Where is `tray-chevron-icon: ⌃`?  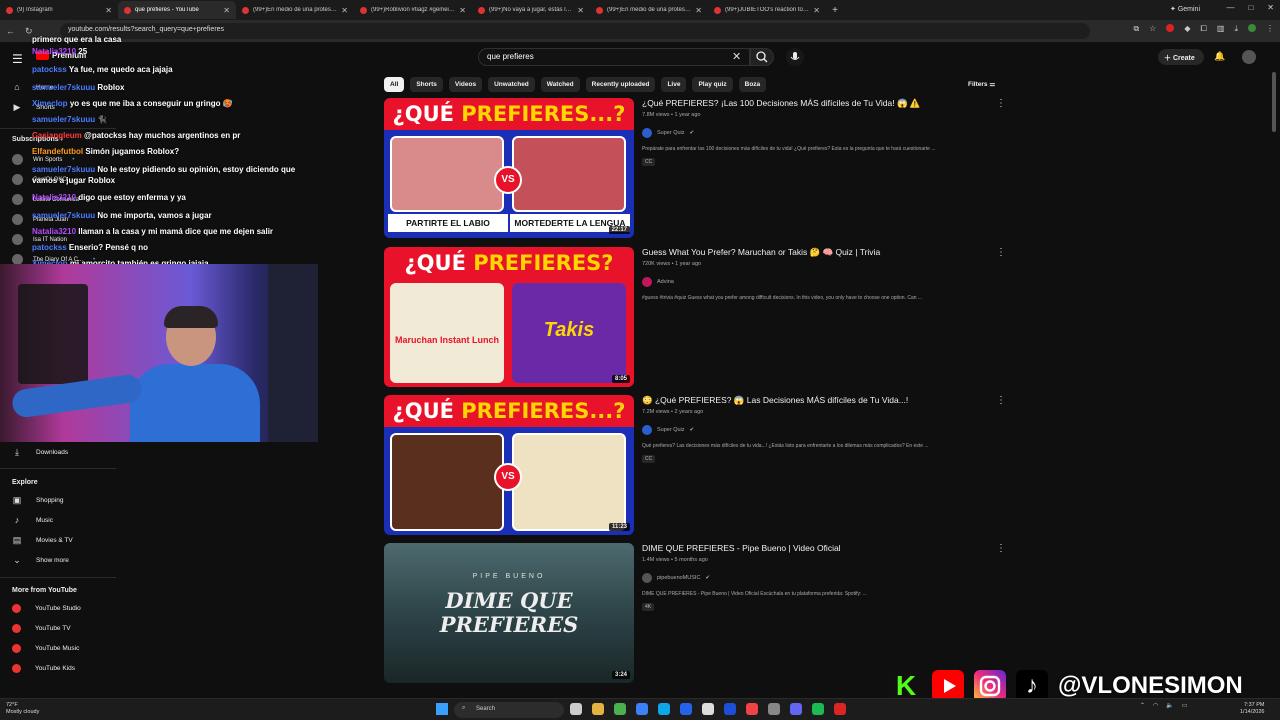
tray-chevron-icon: ⌃ is located at coordinates (1142, 705).